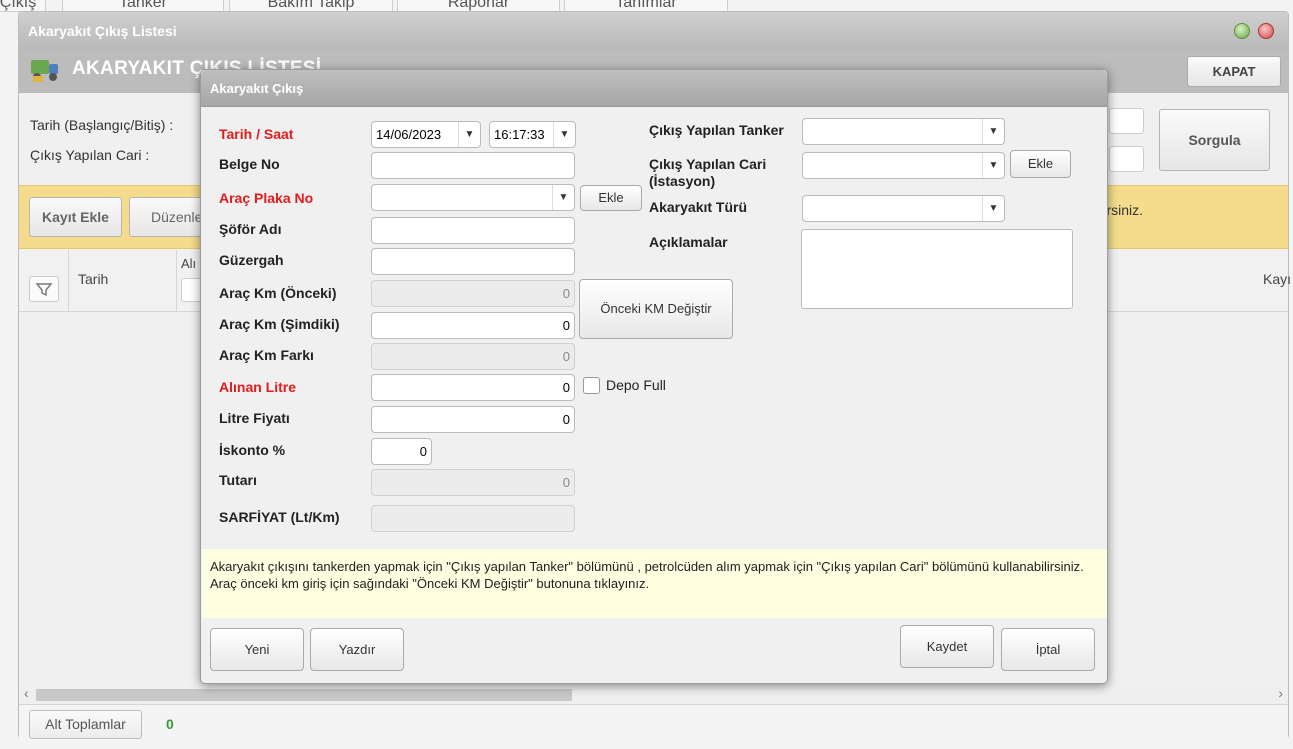 Image resolution: width=1293 pixels, height=749 pixels. Describe the element at coordinates (611, 198) in the screenshot. I see `ekle-plaka-button: Ekle` at that location.